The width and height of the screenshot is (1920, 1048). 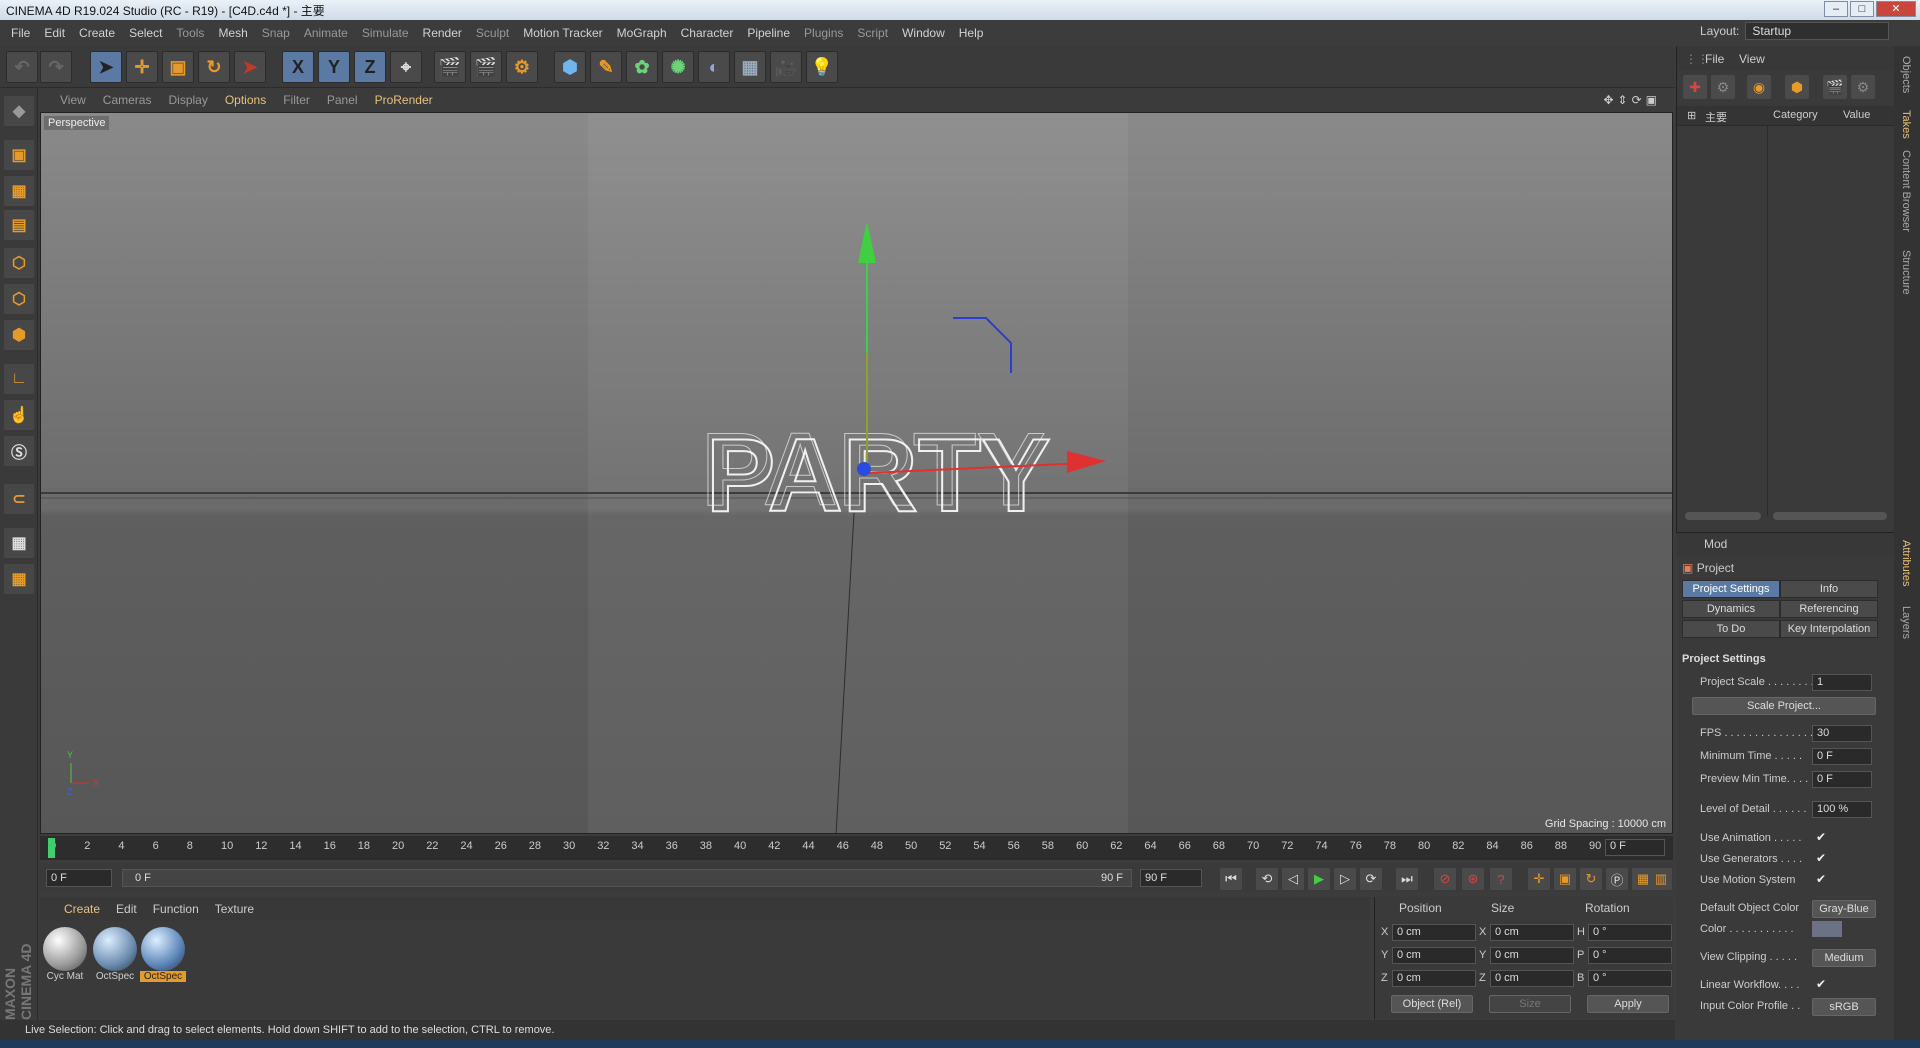 What do you see at coordinates (642, 33) in the screenshot?
I see `menu-mograph: MoGraph` at bounding box center [642, 33].